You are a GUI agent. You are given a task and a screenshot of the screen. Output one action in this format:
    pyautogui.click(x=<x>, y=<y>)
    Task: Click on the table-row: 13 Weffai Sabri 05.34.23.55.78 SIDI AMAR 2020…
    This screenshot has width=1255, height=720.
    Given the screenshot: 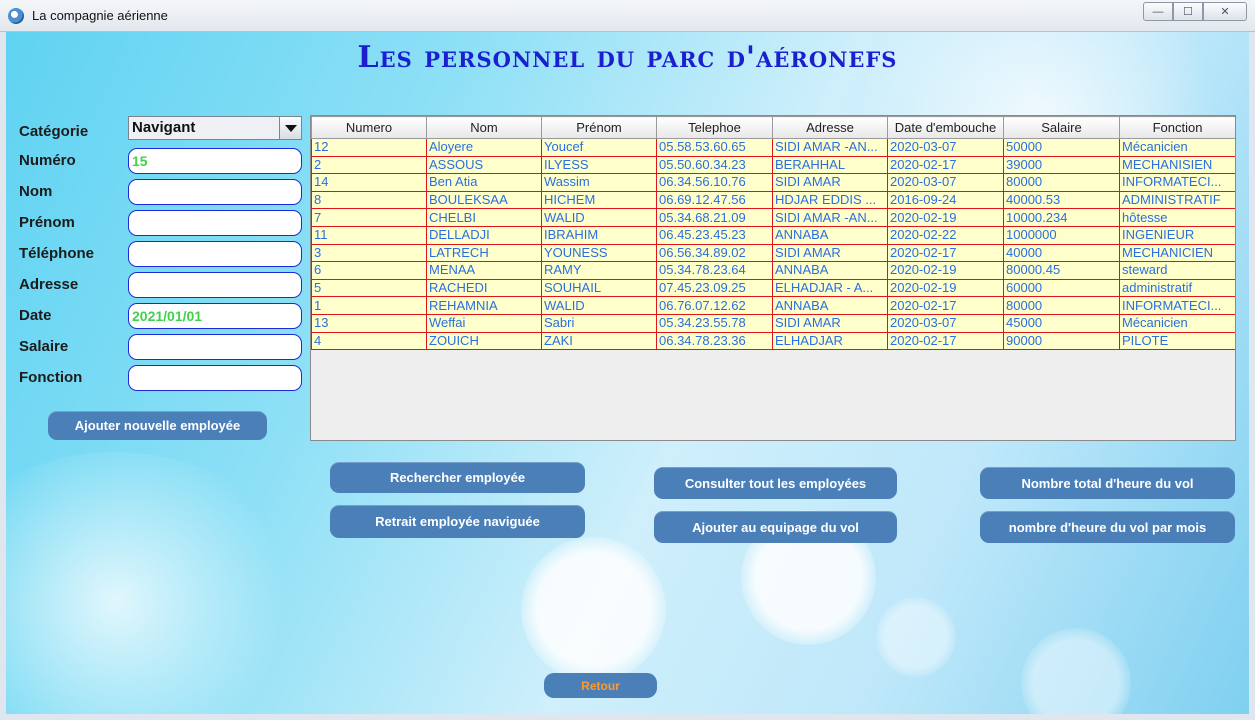 What is the action you would take?
    pyautogui.click(x=773, y=323)
    